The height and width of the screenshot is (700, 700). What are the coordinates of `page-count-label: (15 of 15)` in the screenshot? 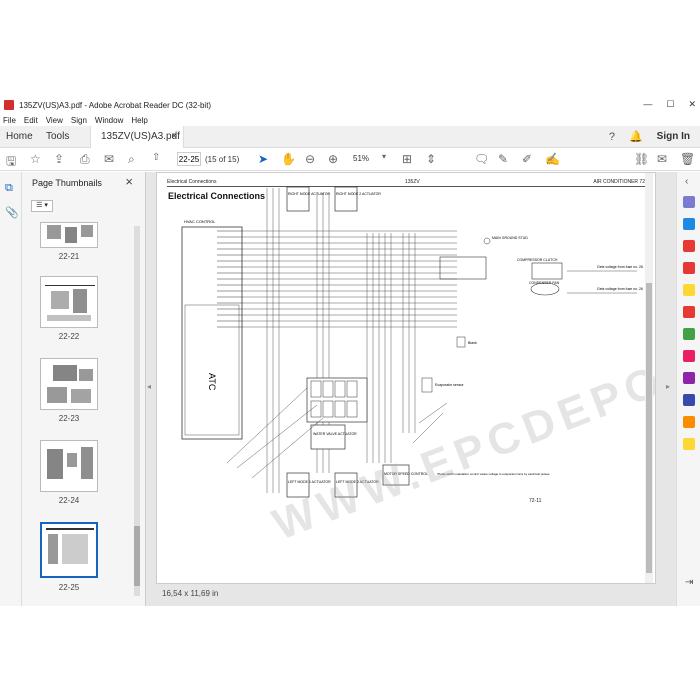 It's located at (222, 159).